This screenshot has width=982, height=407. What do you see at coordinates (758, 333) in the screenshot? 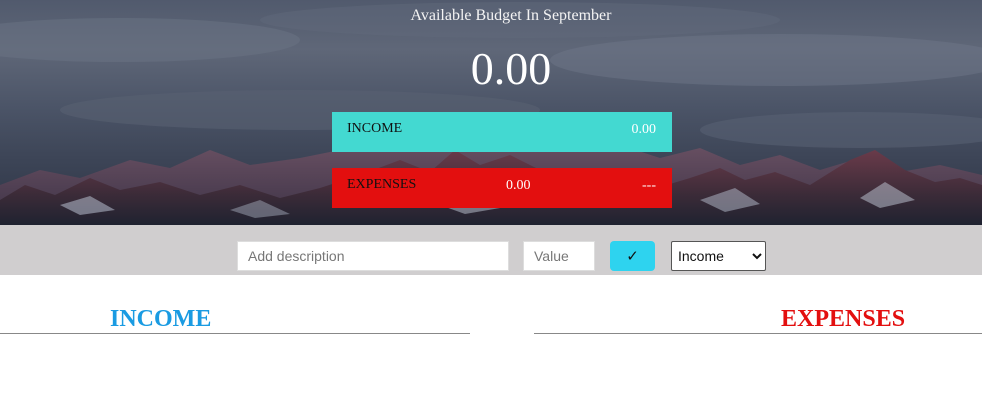
I see `expenses-list-divider` at bounding box center [758, 333].